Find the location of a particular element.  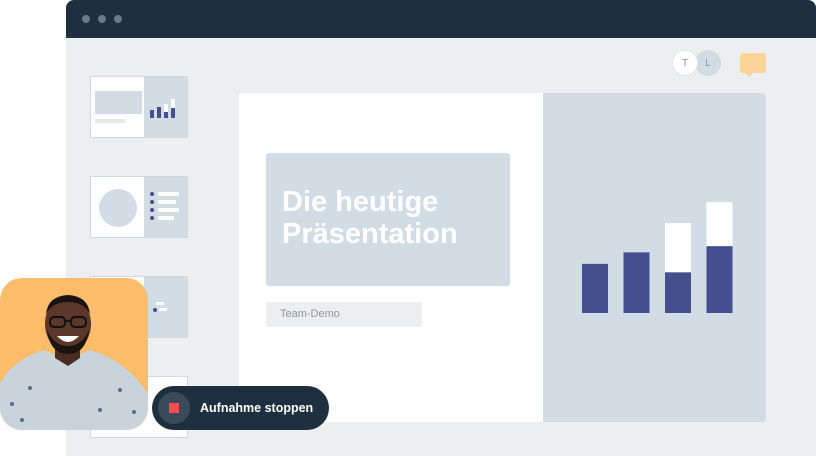

slide-subtitle-box: Team-Demo is located at coordinates (344, 314).